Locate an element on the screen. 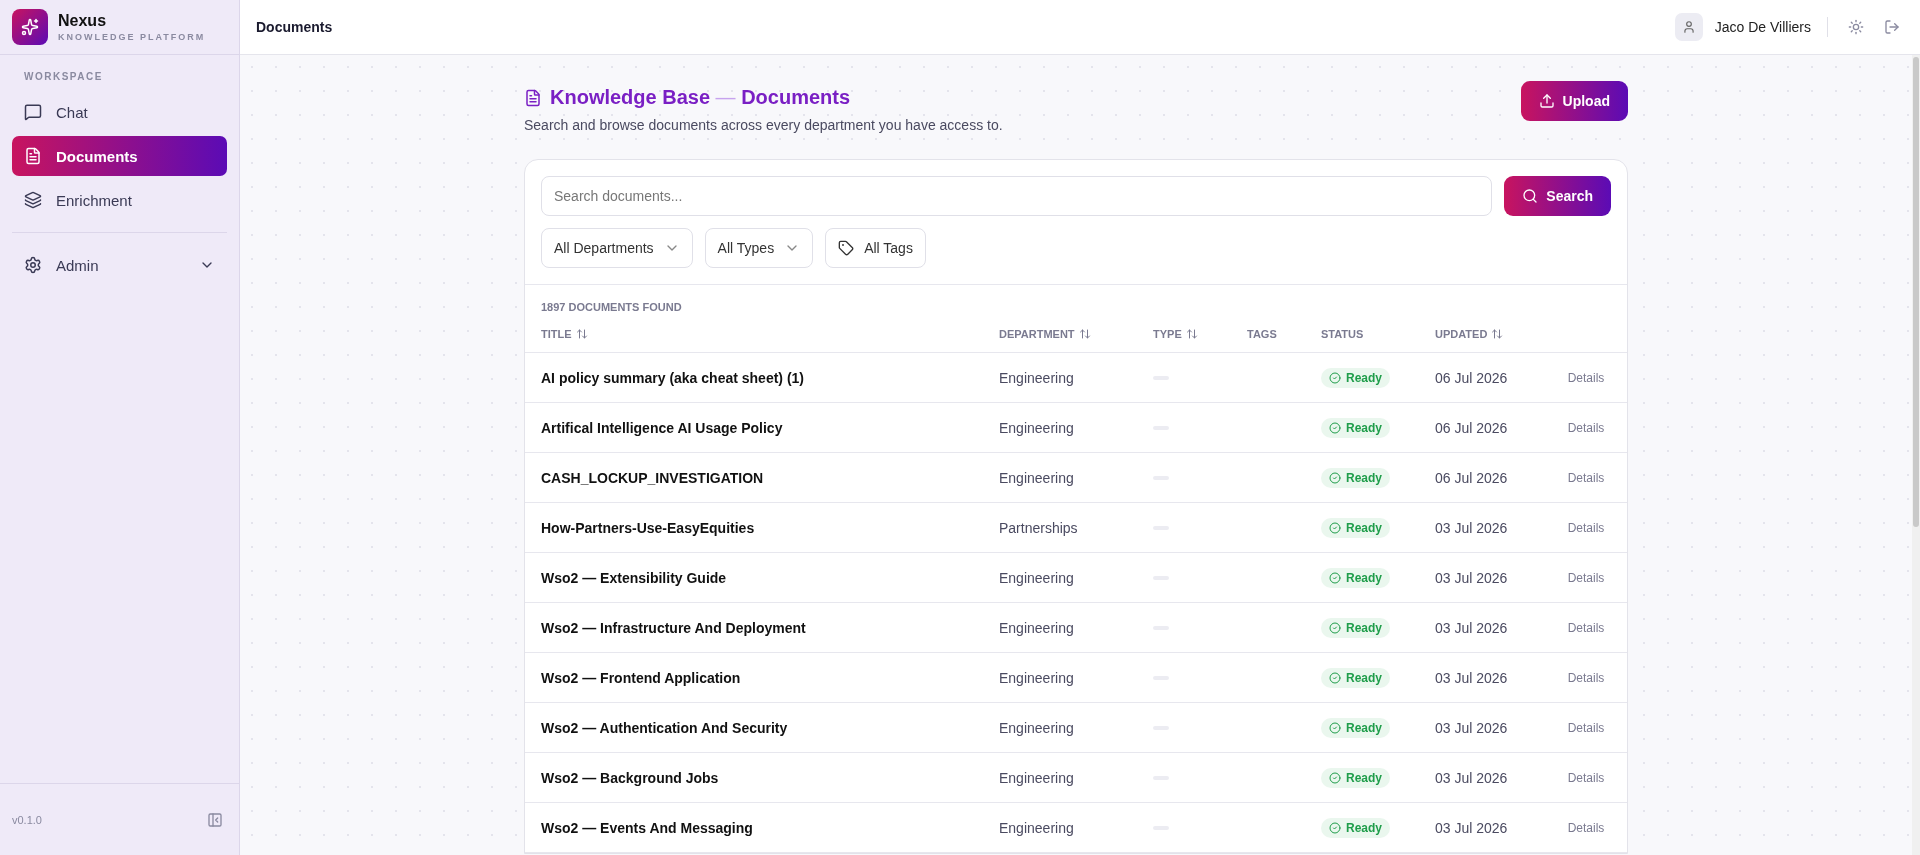 This screenshot has height=855, width=1920. page-title: Knowledge Base — Documents is located at coordinates (700, 97).